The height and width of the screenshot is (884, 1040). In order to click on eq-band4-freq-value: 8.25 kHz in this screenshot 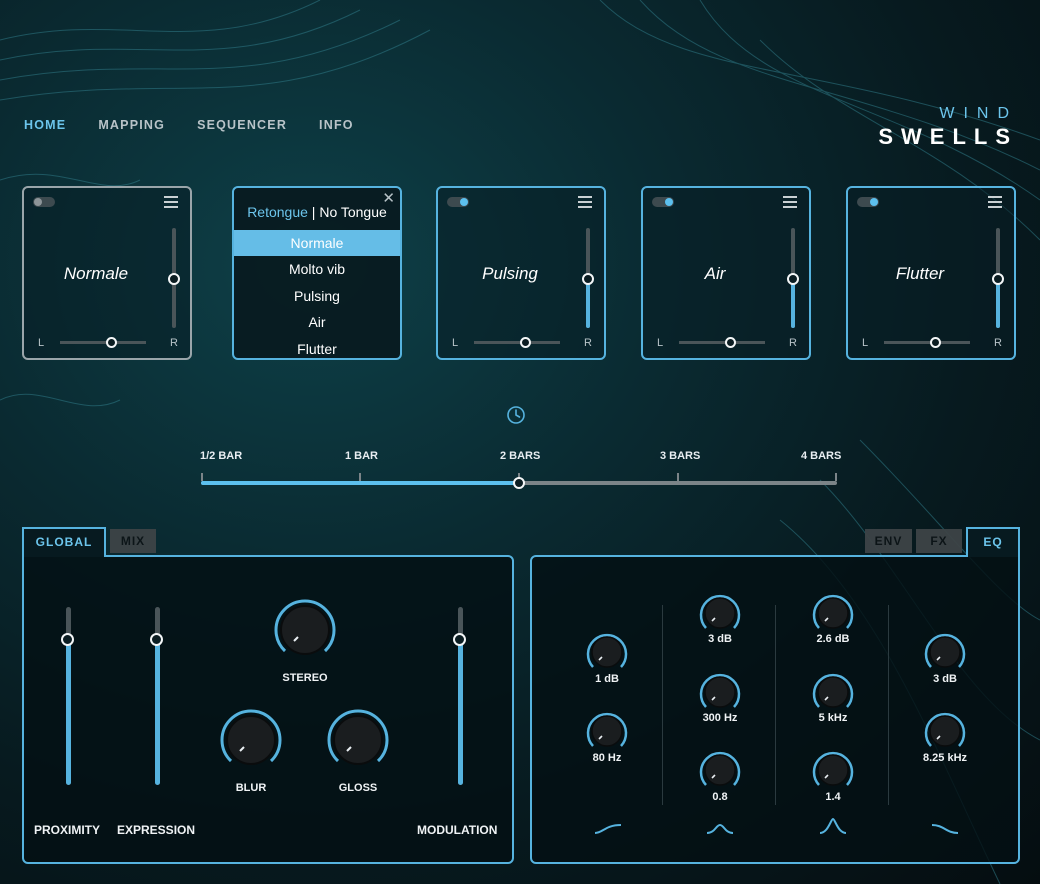, I will do `click(945, 758)`.